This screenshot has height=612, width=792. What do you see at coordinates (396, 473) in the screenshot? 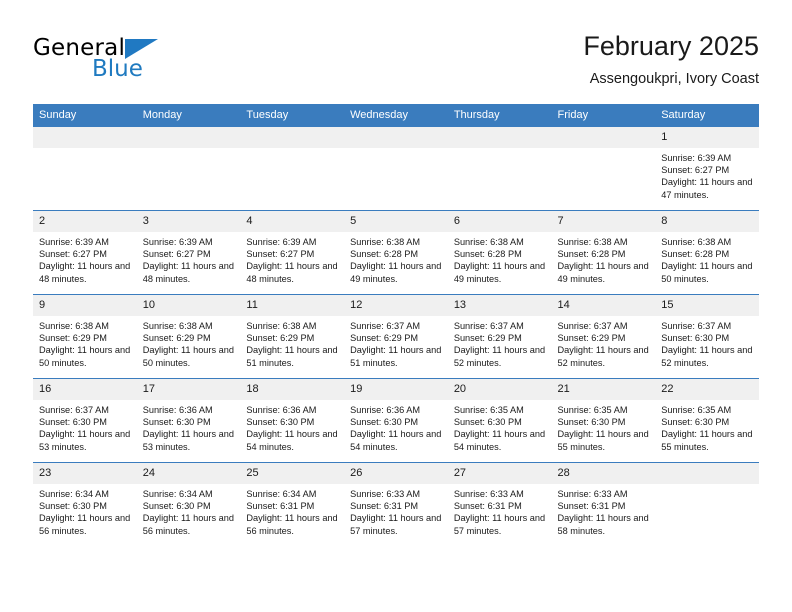
I see `day-number: 26` at bounding box center [396, 473].